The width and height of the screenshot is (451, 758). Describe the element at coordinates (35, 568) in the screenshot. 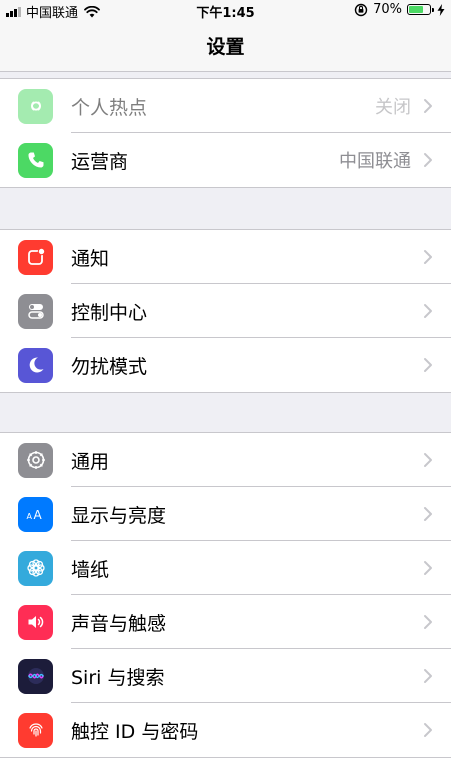

I see `wallpaper-icon` at that location.